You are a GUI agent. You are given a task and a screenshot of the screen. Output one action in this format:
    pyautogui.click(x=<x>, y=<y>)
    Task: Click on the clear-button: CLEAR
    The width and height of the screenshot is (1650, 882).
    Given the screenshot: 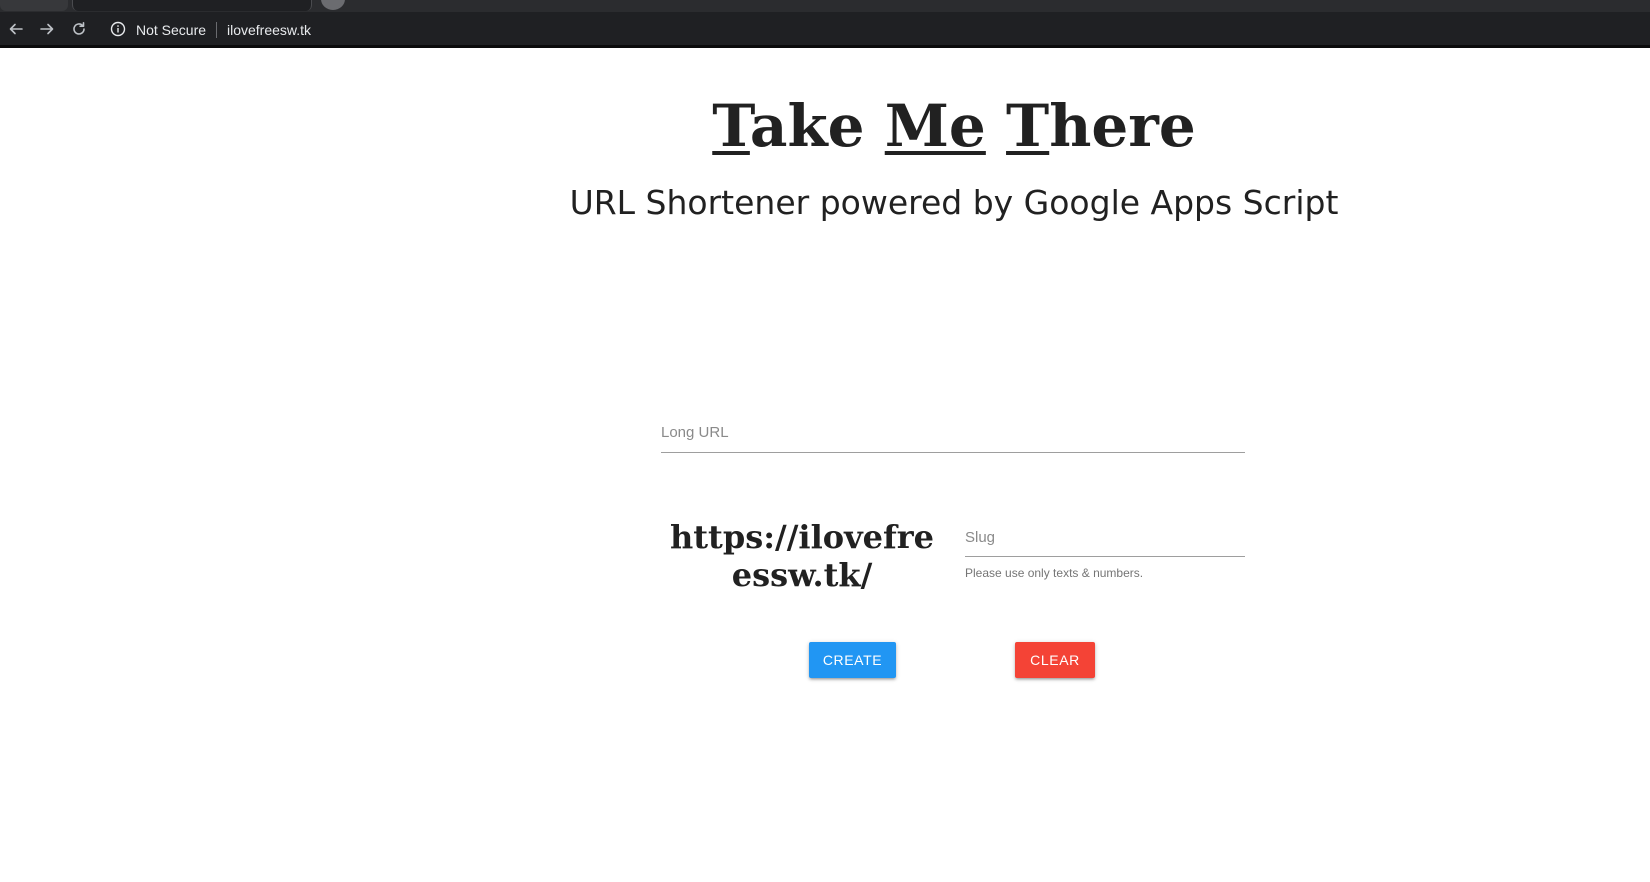 What is the action you would take?
    pyautogui.click(x=1055, y=660)
    